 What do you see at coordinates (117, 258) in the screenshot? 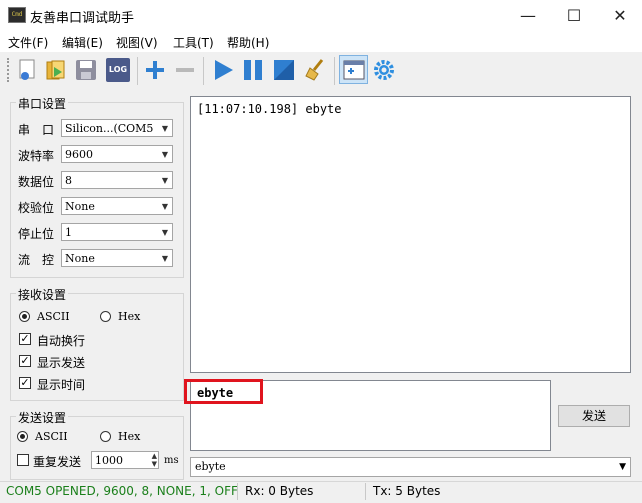
I see `flow-select: None ▼` at bounding box center [117, 258].